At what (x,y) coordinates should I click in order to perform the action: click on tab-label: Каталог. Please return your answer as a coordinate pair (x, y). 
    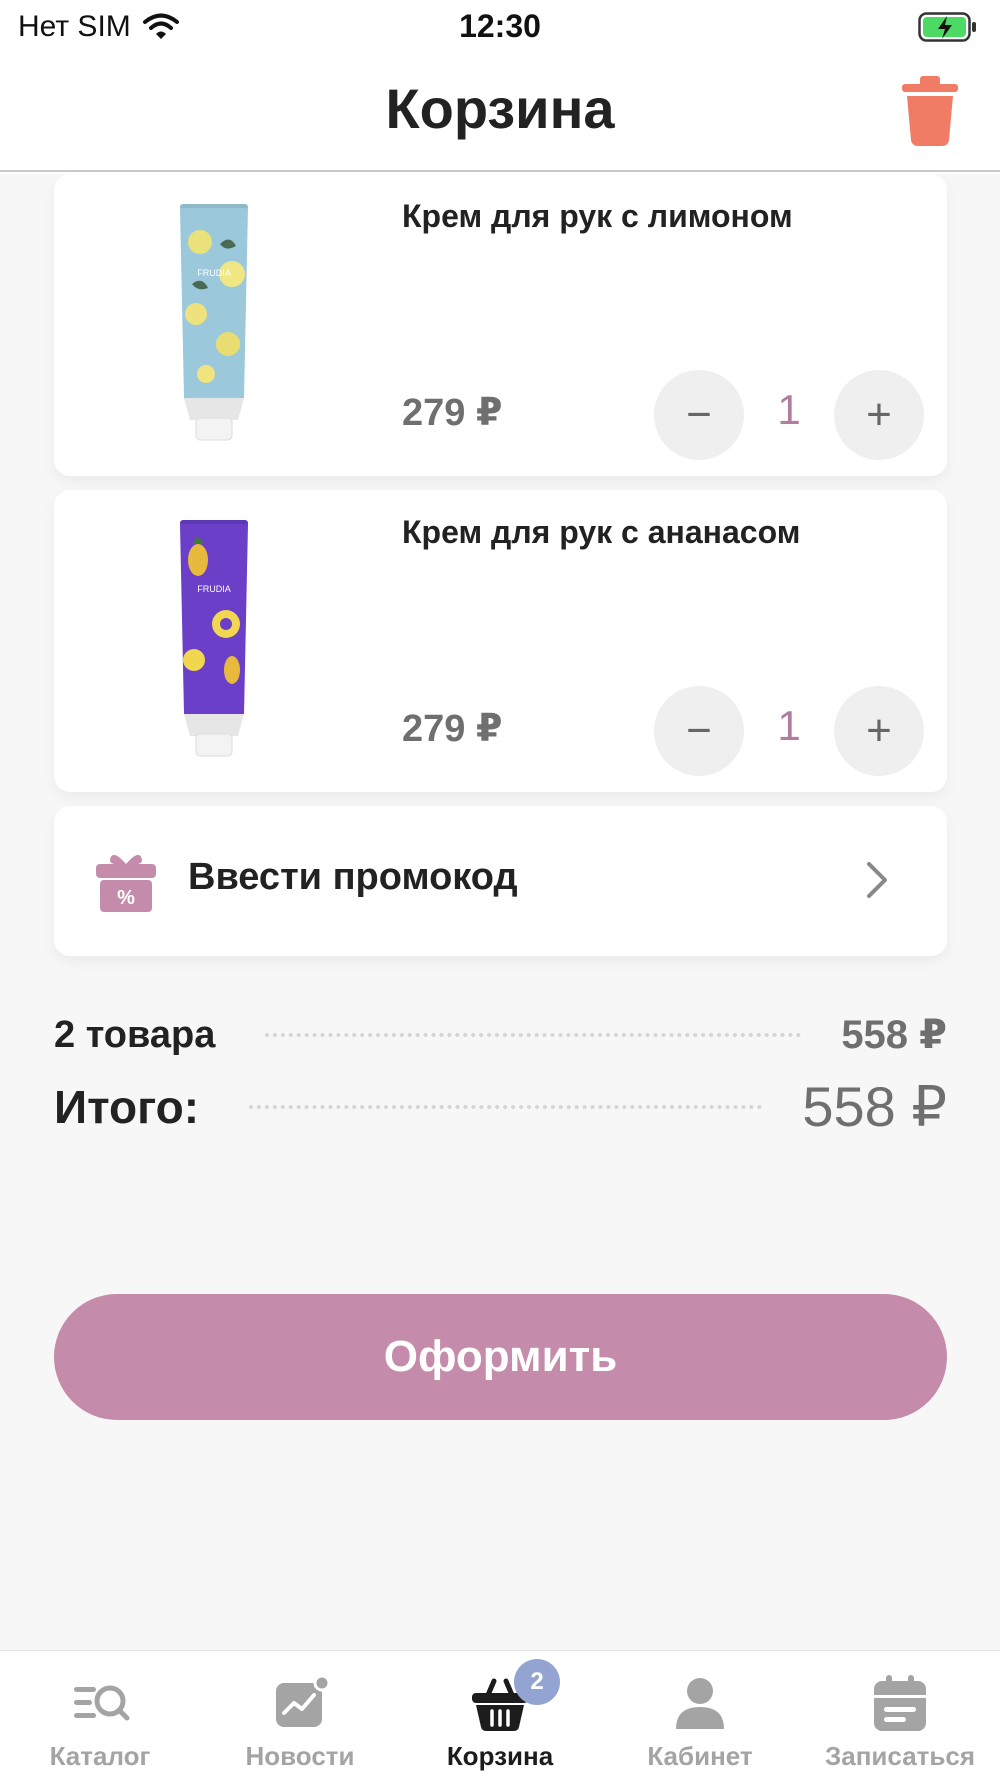
    Looking at the image, I should click on (100, 1756).